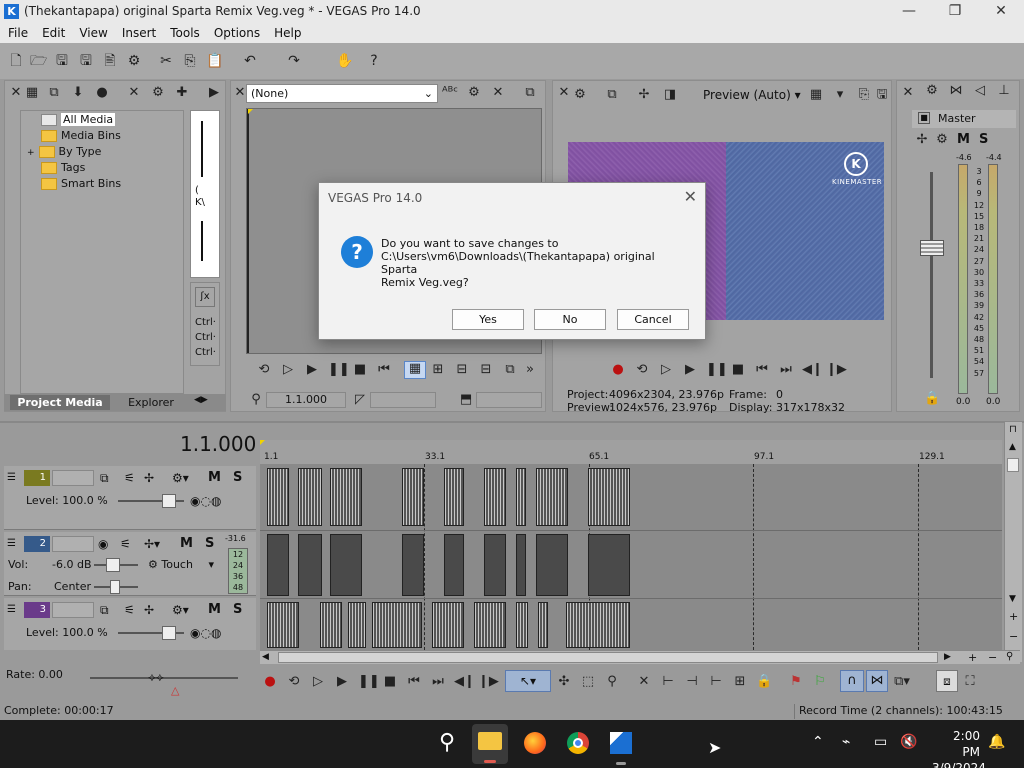 The height and width of the screenshot is (768, 1024). I want to click on master-insert-icon: ■, so click(924, 118).